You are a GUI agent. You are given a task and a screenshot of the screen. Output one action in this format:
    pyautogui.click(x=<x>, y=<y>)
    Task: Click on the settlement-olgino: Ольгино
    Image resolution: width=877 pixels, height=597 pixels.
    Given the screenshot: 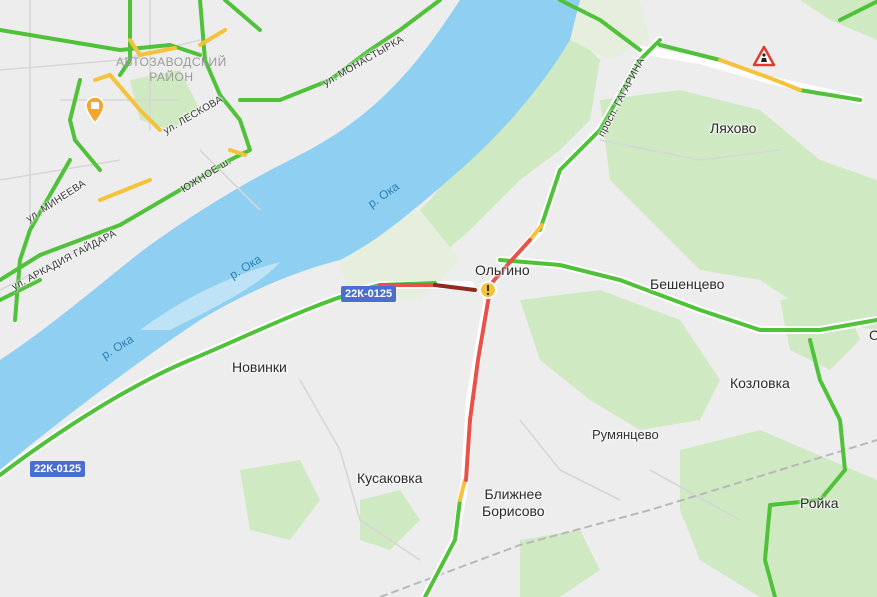 What is the action you would take?
    pyautogui.click(x=502, y=270)
    